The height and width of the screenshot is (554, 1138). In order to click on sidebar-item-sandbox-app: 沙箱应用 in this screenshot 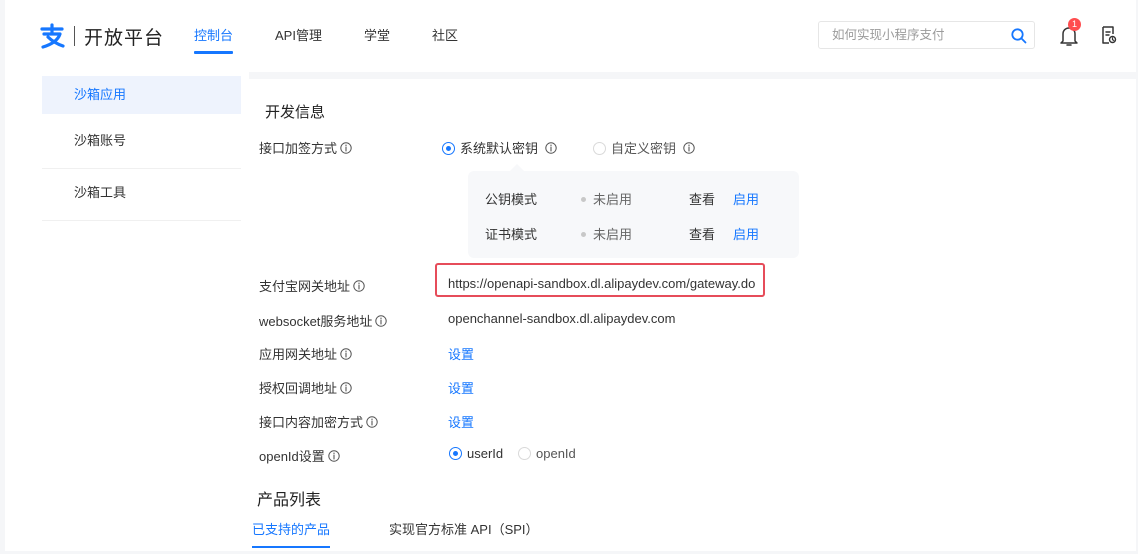, I will do `click(141, 95)`.